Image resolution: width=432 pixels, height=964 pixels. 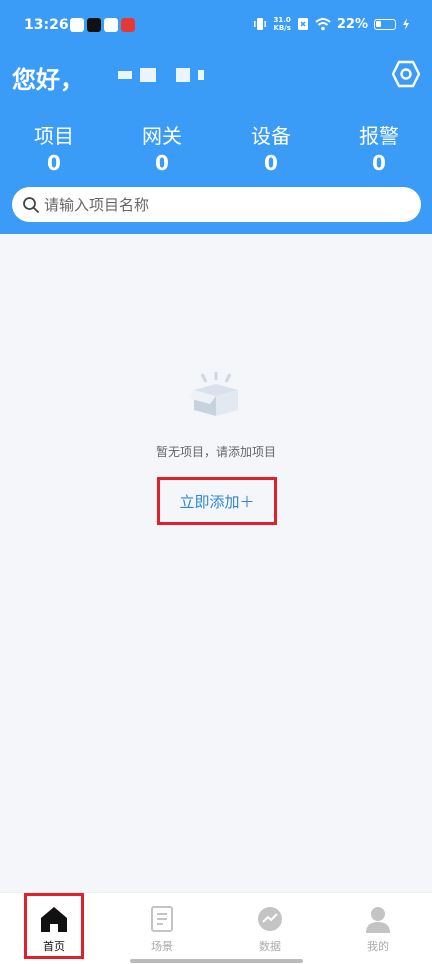 What do you see at coordinates (270, 919) in the screenshot?
I see `chart-icon` at bounding box center [270, 919].